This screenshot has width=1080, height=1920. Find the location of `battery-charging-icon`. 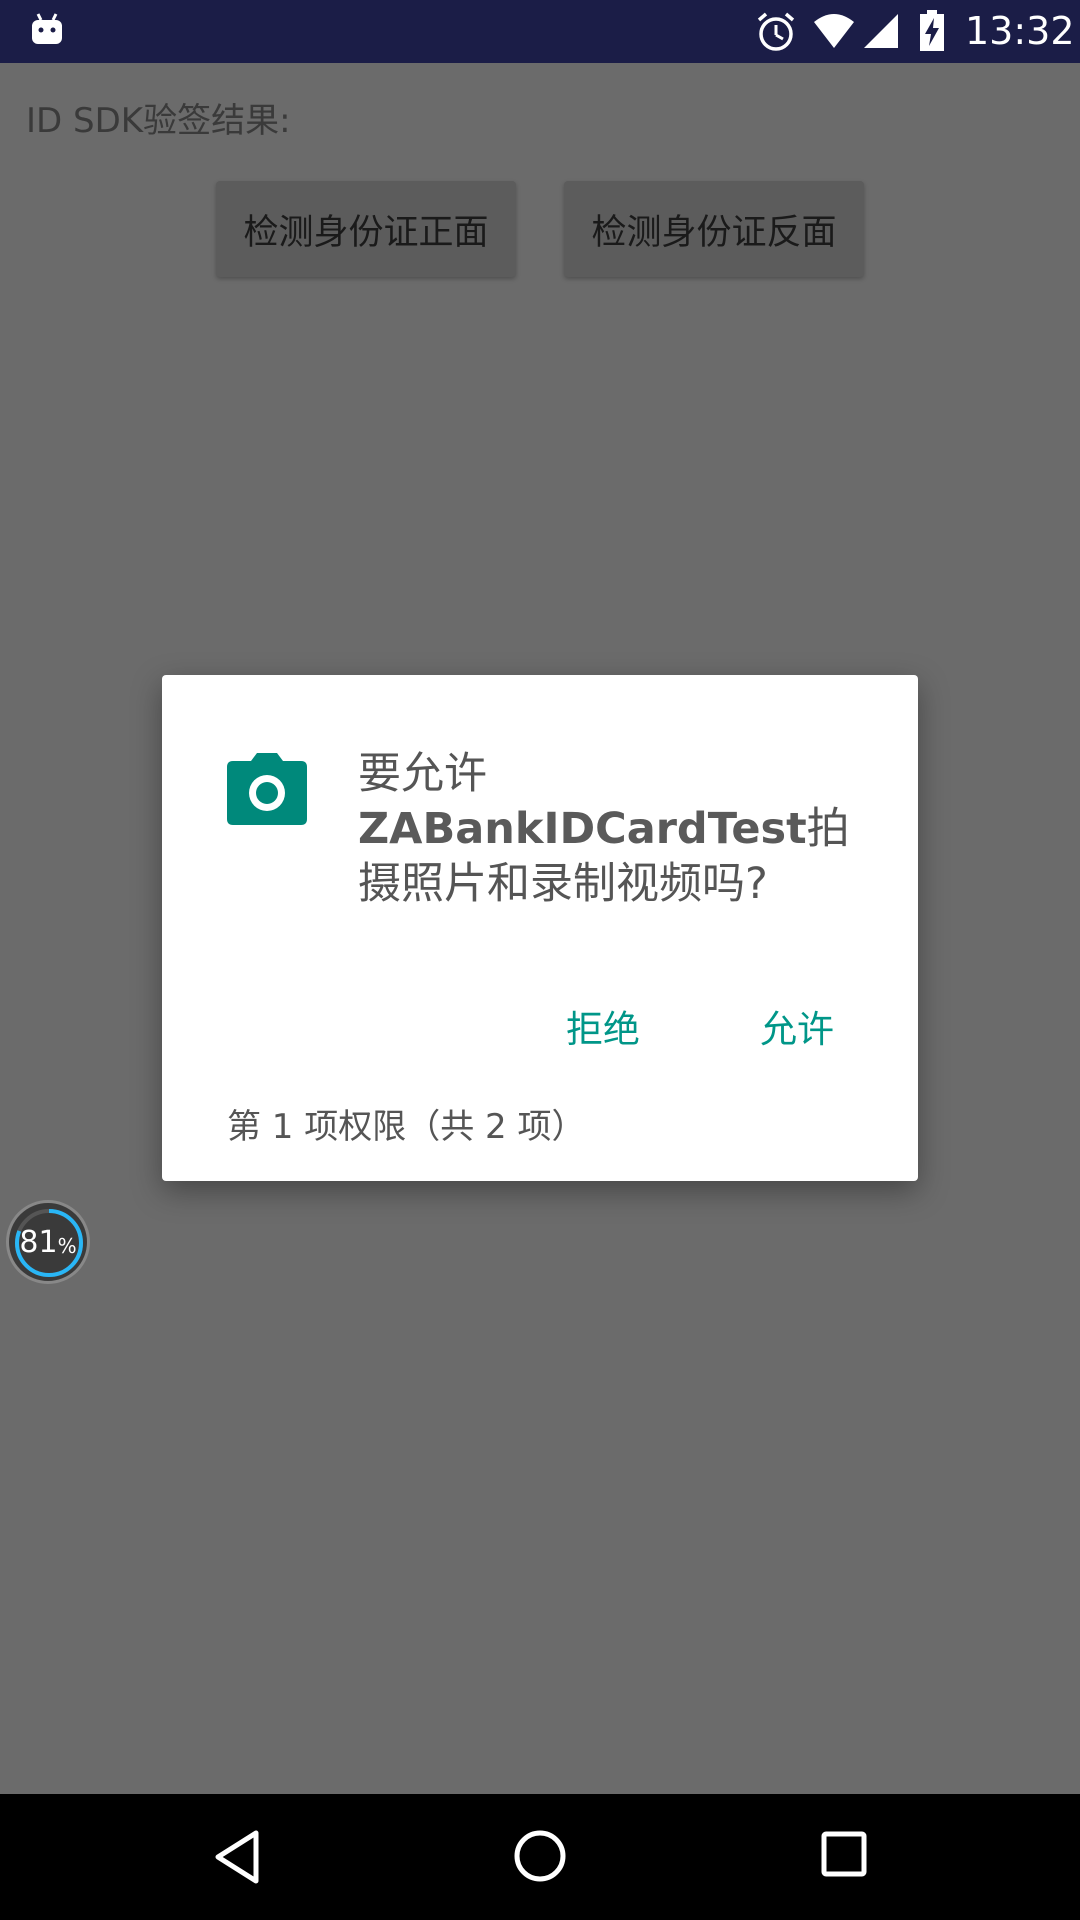

battery-charging-icon is located at coordinates (932, 30).